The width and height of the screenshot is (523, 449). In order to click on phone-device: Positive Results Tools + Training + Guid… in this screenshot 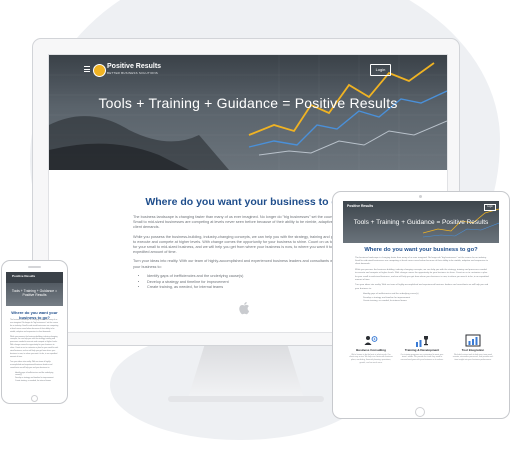, I will do `click(34, 332)`.